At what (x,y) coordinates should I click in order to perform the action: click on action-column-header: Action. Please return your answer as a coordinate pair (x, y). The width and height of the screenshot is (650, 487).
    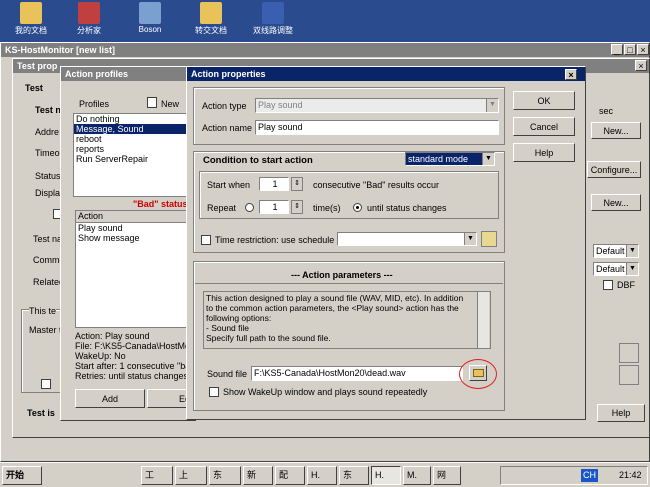
    Looking at the image, I should click on (136, 217).